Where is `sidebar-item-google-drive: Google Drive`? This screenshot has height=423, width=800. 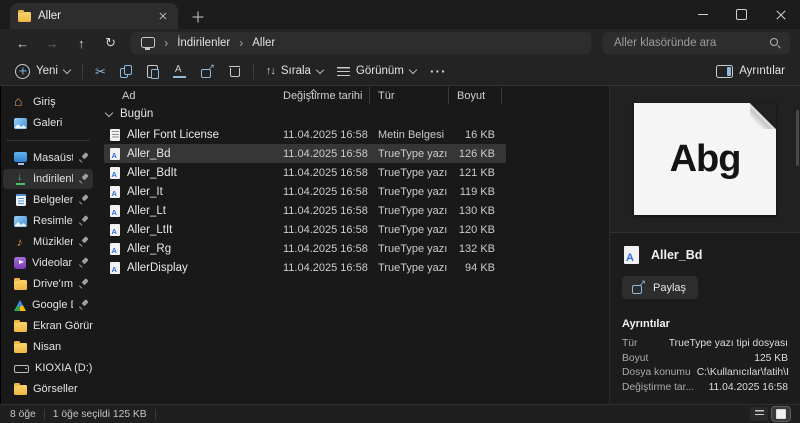 sidebar-item-google-drive: Google Drive is located at coordinates (48, 305).